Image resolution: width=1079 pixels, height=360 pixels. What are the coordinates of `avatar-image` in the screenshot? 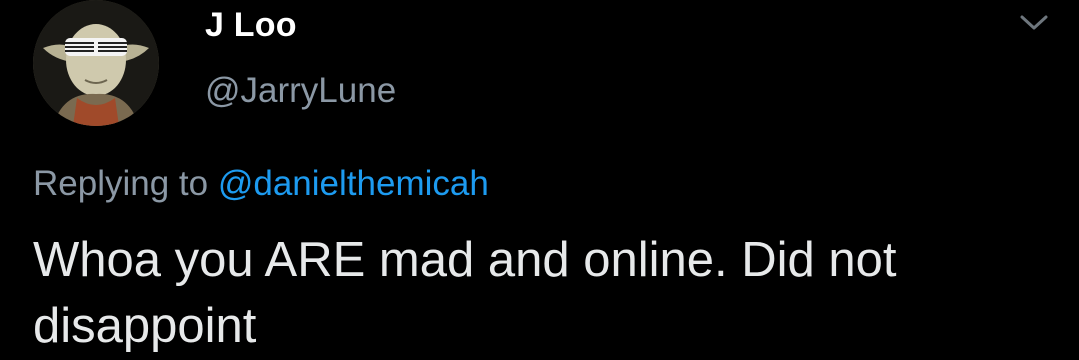 It's located at (96, 63).